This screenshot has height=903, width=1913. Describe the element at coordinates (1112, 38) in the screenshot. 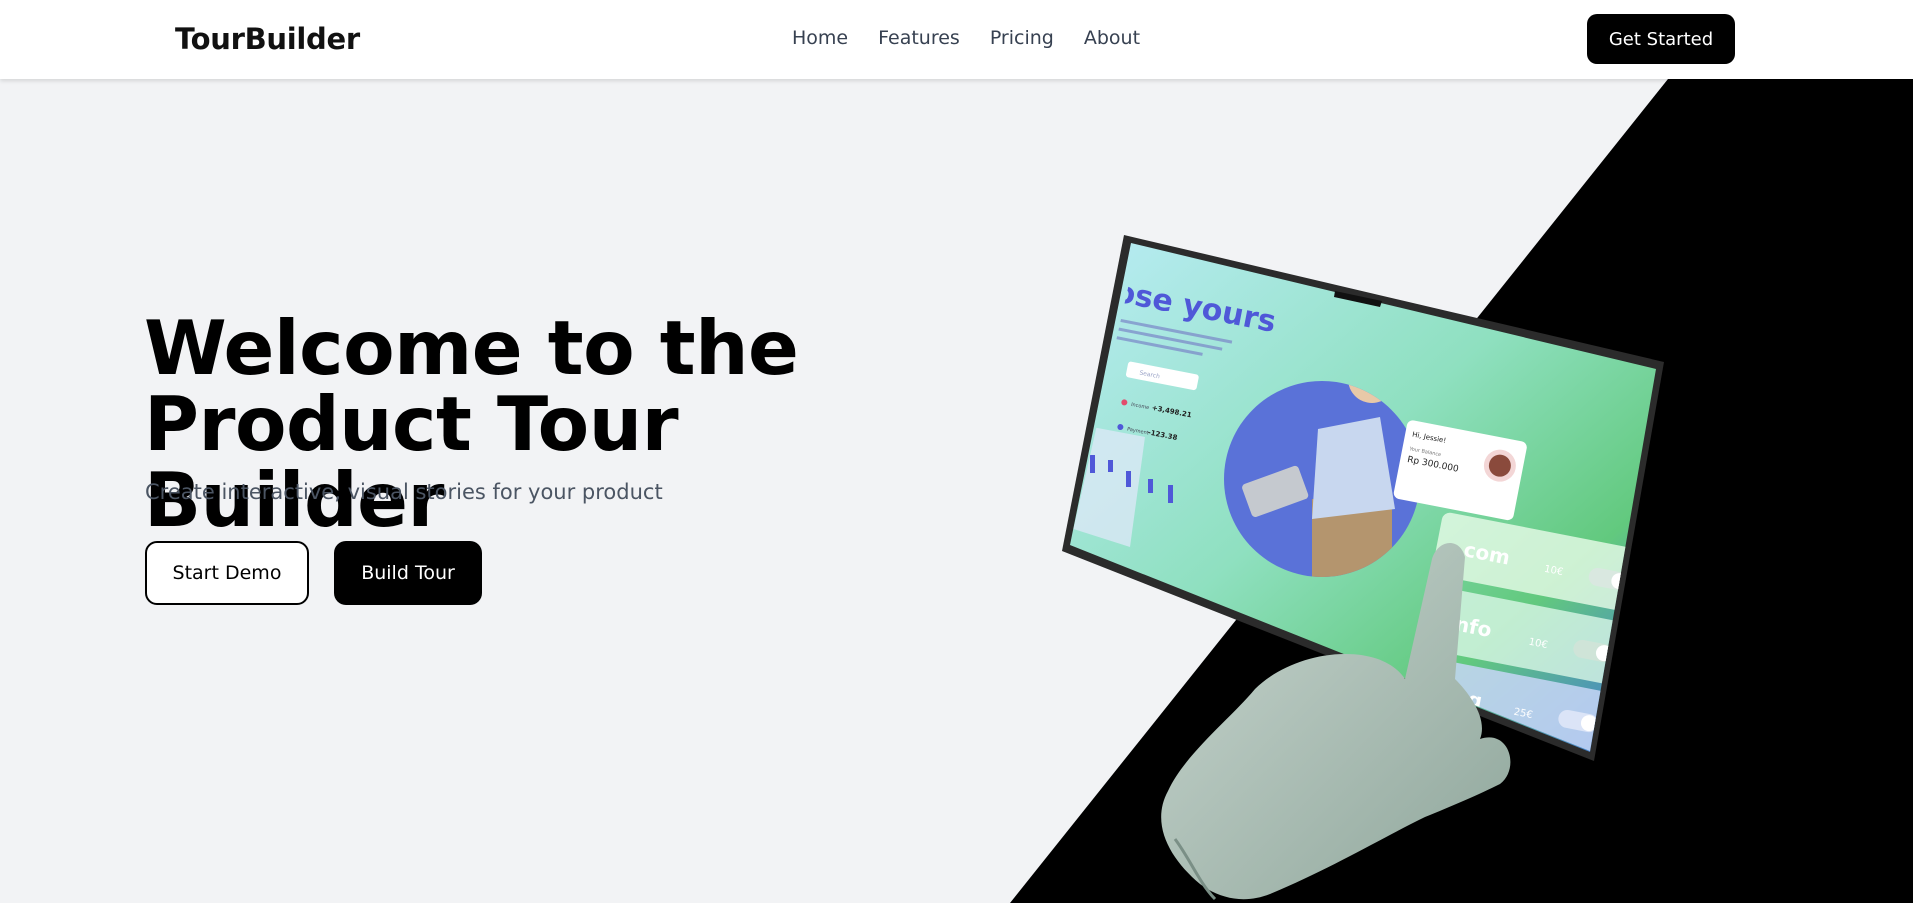

I see `nav-link-about: About` at that location.